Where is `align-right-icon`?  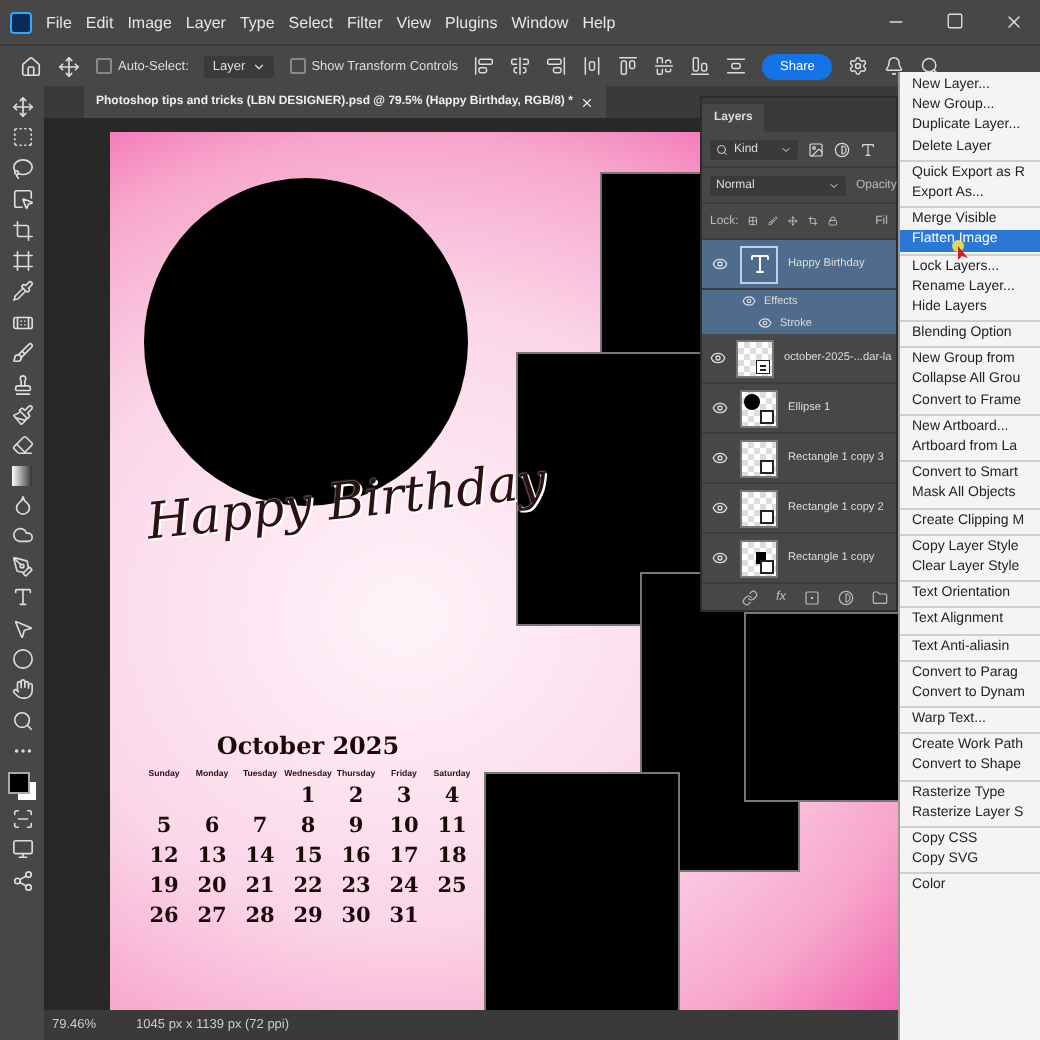
align-right-icon is located at coordinates (556, 66).